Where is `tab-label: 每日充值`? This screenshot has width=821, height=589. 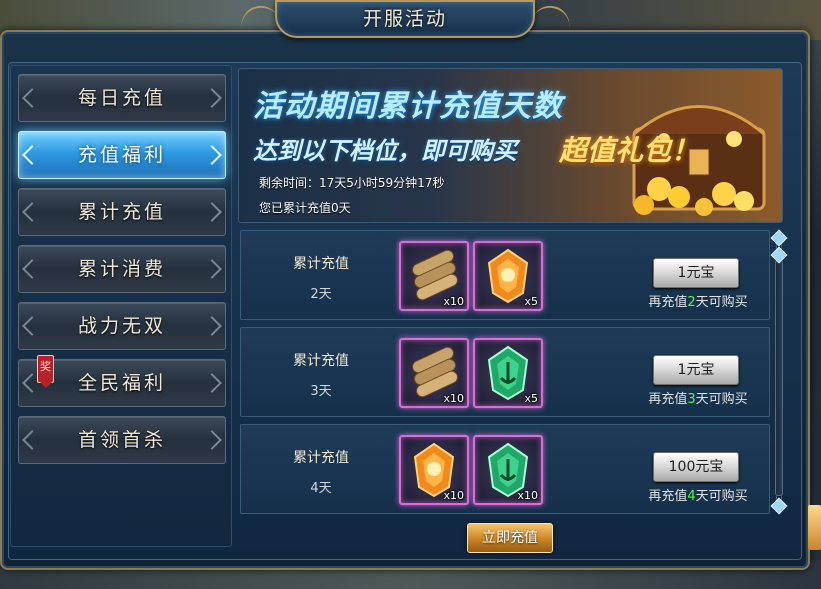 tab-label: 每日充值 is located at coordinates (121, 98).